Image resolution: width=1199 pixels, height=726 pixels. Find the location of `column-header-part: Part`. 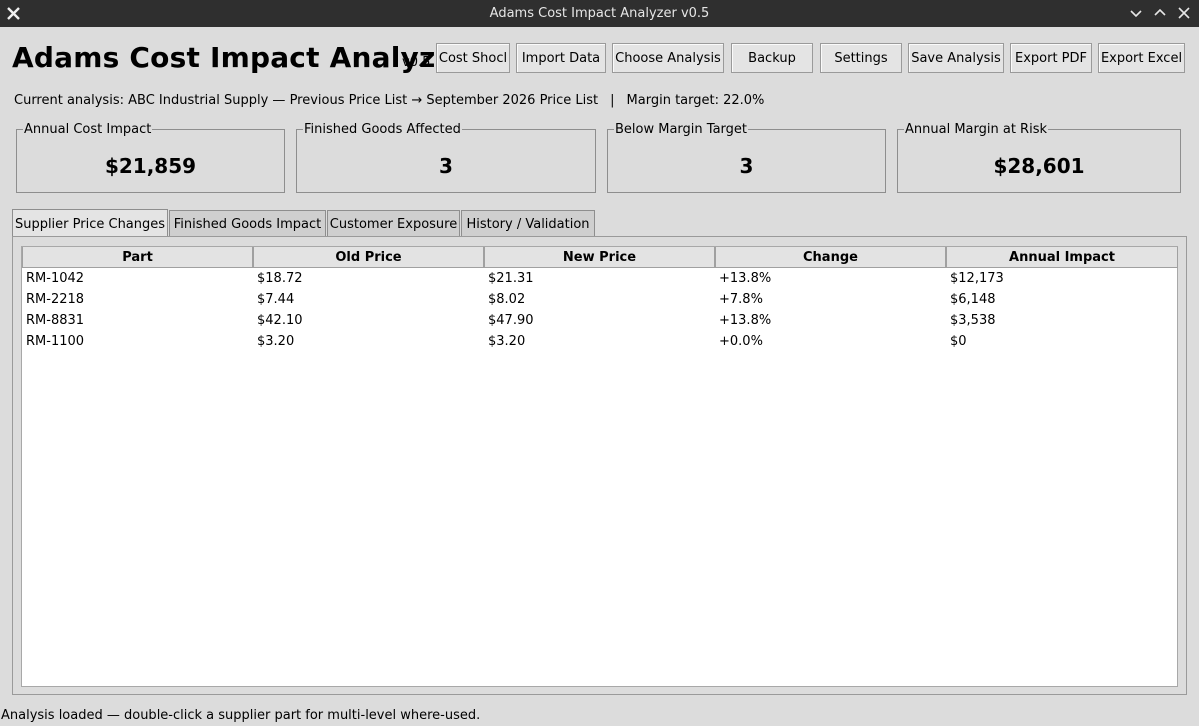

column-header-part: Part is located at coordinates (137, 257).